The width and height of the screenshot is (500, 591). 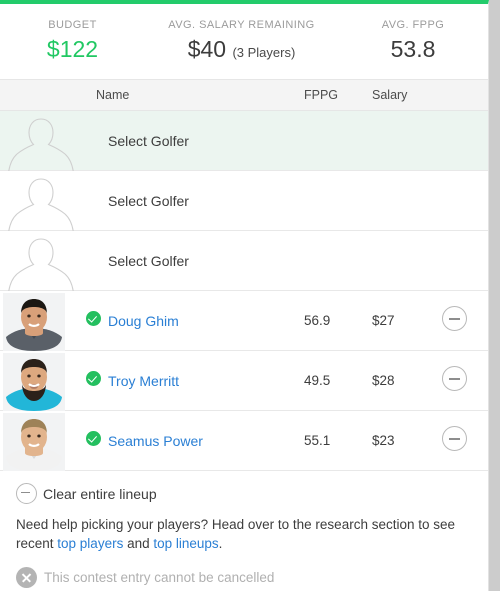 What do you see at coordinates (143, 321) in the screenshot?
I see `player-name-link: Doug Ghim` at bounding box center [143, 321].